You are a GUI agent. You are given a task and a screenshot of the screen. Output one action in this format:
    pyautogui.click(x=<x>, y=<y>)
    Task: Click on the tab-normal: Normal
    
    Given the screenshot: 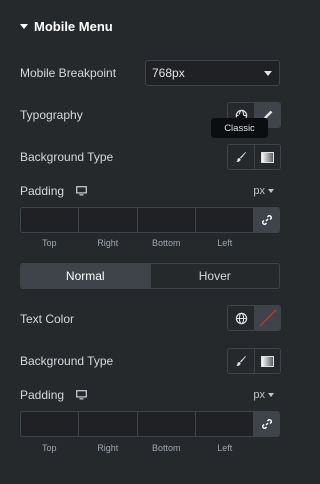 What is the action you would take?
    pyautogui.click(x=85, y=276)
    